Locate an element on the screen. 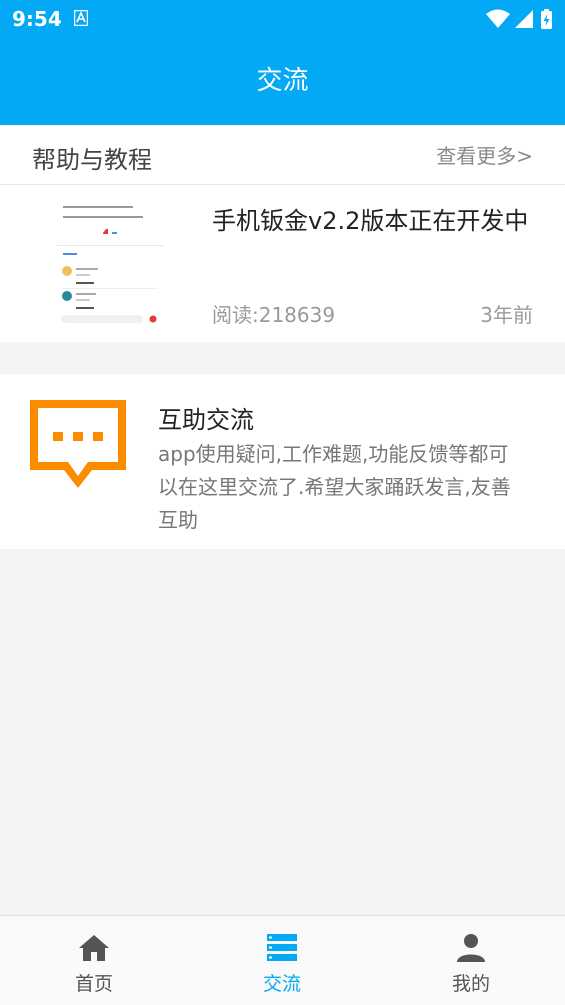 This screenshot has height=1005, width=565. app-bar: 交流 is located at coordinates (282, 81).